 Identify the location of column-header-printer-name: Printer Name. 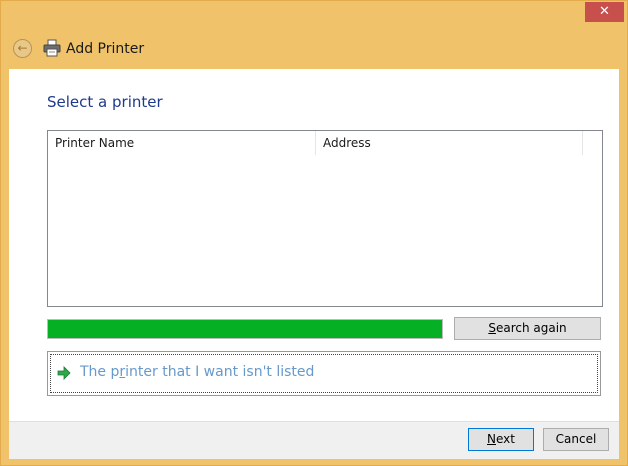
(182, 143).